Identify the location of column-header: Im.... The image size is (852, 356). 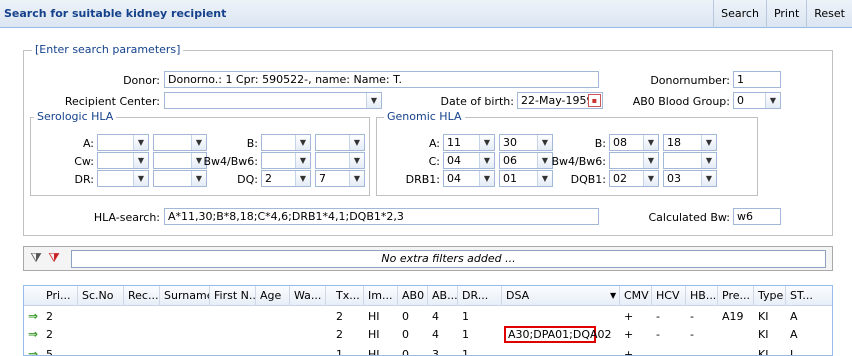
(381, 296).